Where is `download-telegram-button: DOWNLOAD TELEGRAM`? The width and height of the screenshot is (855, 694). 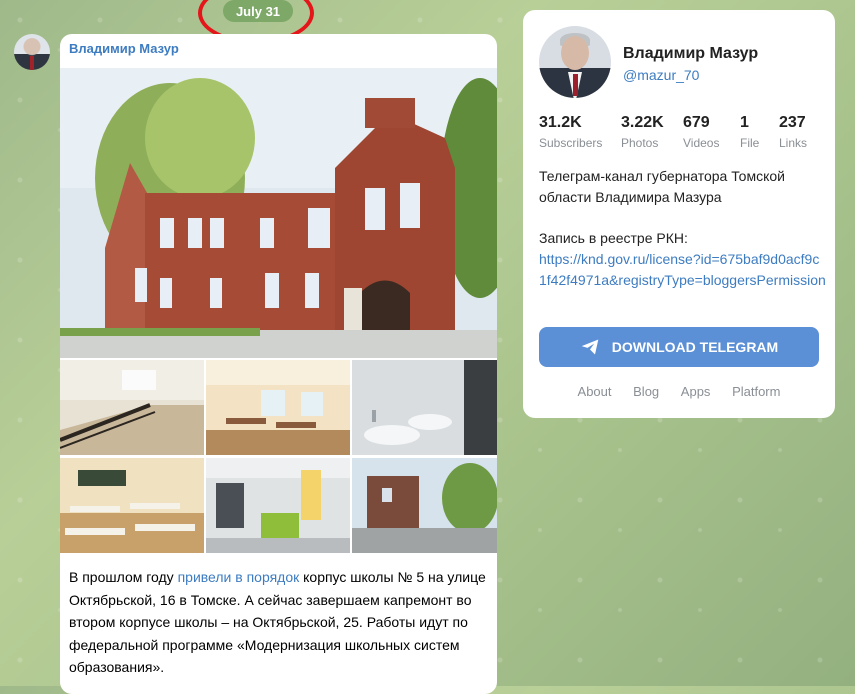 download-telegram-button: DOWNLOAD TELEGRAM is located at coordinates (679, 347).